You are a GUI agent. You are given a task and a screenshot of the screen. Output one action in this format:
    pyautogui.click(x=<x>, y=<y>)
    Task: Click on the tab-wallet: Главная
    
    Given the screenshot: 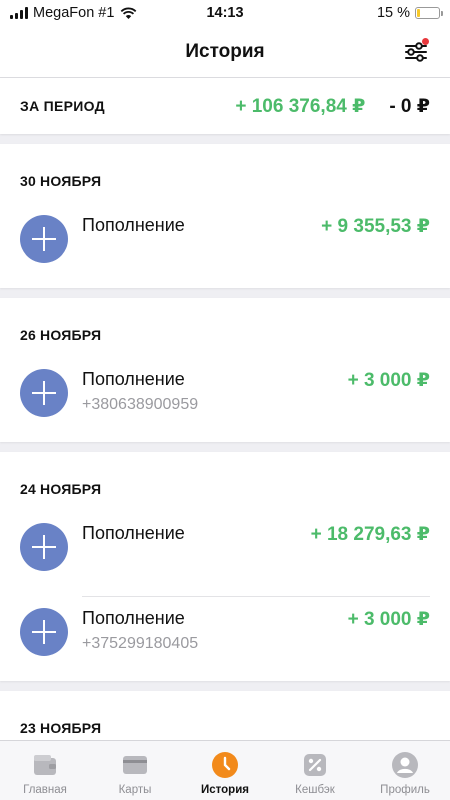 What is the action you would take?
    pyautogui.click(x=45, y=770)
    